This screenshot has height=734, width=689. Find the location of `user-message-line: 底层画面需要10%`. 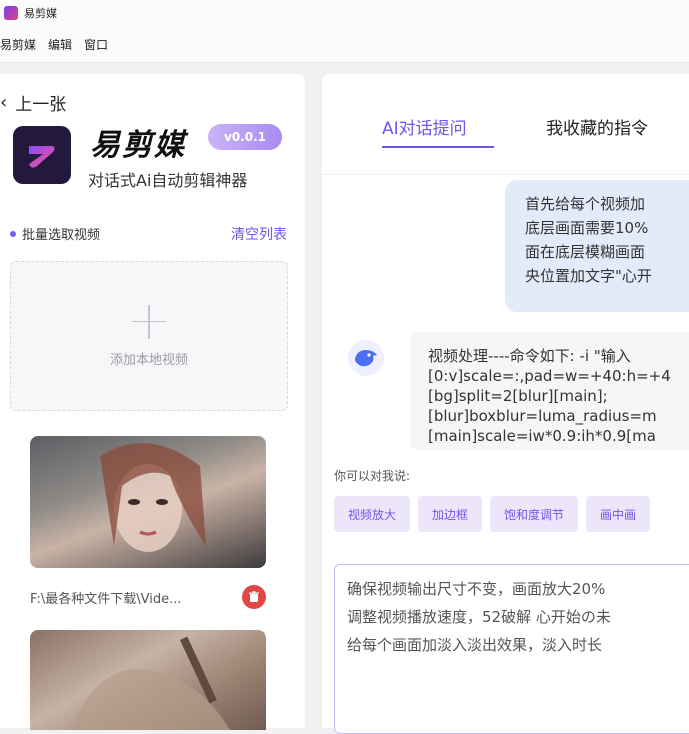

user-message-line: 底层画面需要10% is located at coordinates (587, 228).